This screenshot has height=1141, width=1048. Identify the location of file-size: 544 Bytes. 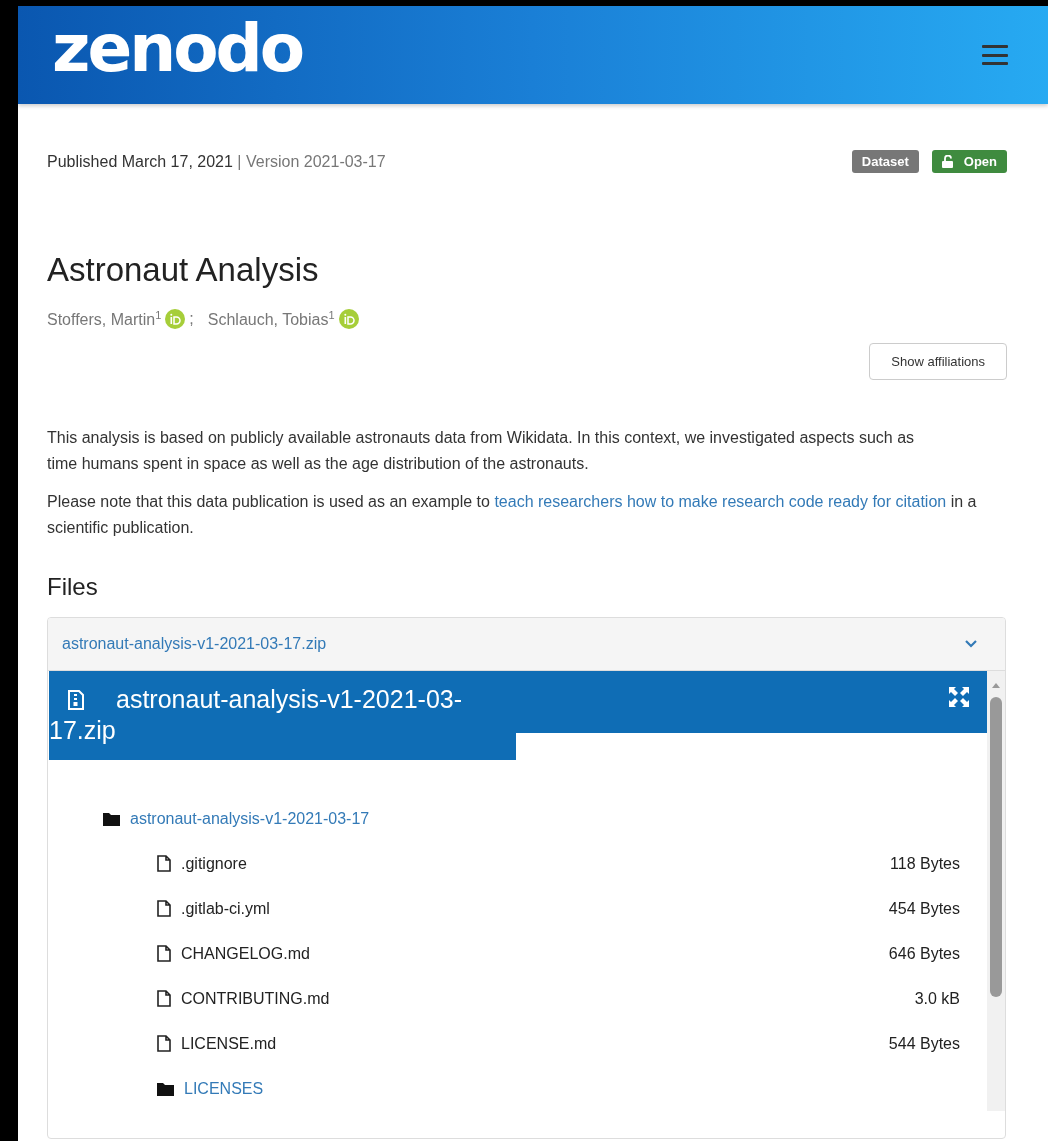
(924, 1043).